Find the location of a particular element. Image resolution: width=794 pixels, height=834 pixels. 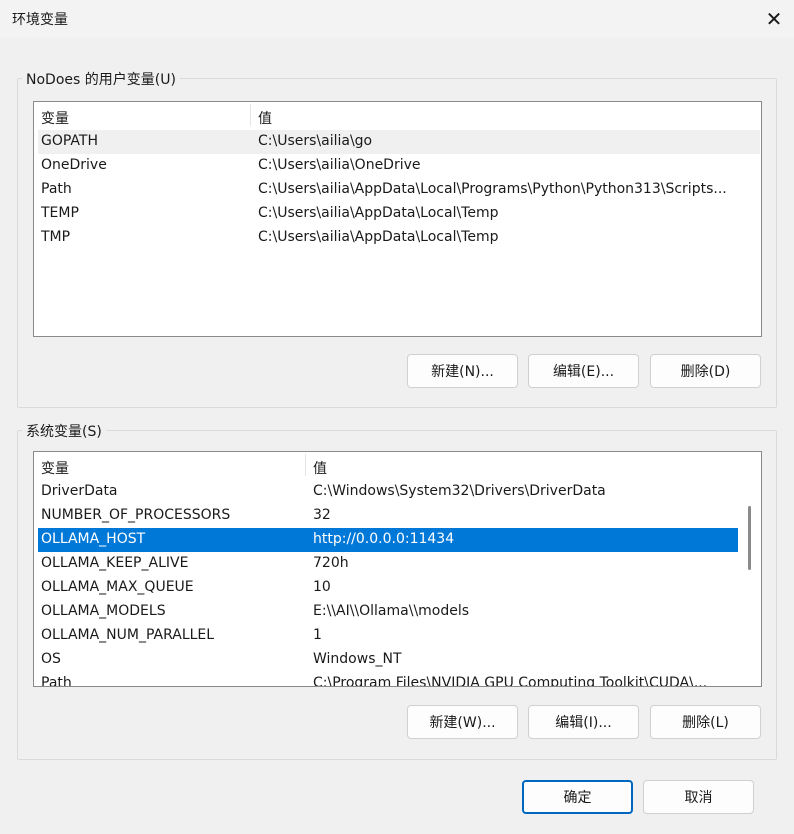

title-bar: 环境变量 ✕ is located at coordinates (397, 19).